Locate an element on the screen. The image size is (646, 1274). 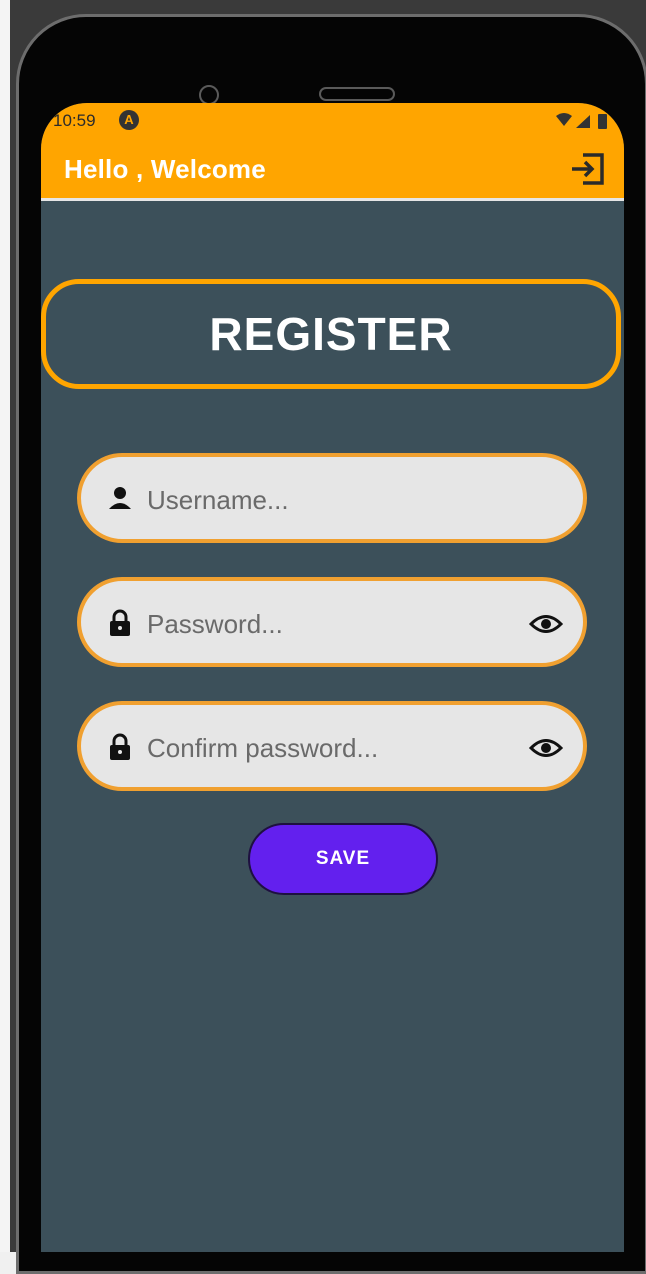
status-icons is located at coordinates (584, 123).